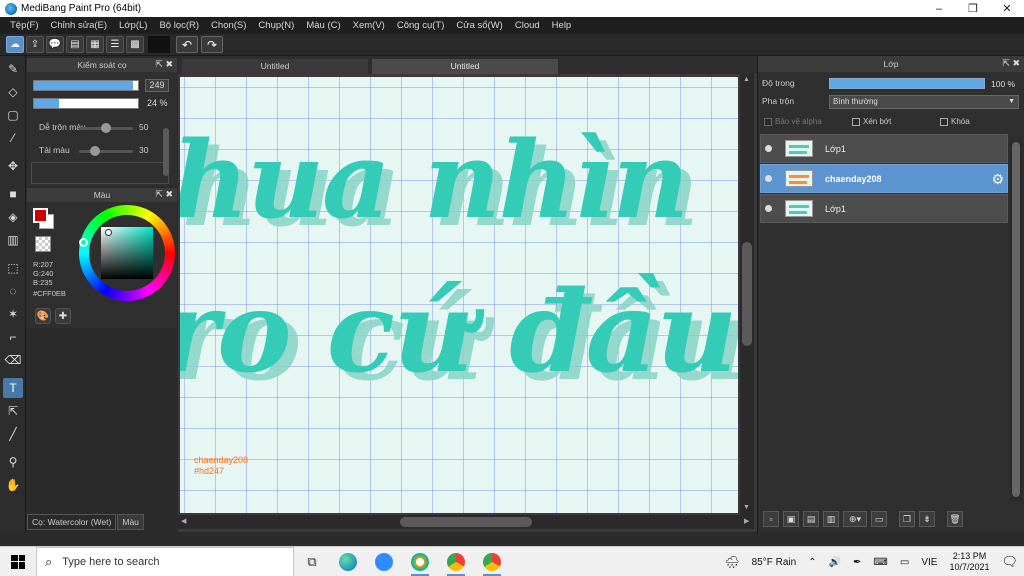 The width and height of the screenshot is (1024, 576). What do you see at coordinates (43, 244) in the screenshot?
I see `transparent-color-swatch` at bounding box center [43, 244].